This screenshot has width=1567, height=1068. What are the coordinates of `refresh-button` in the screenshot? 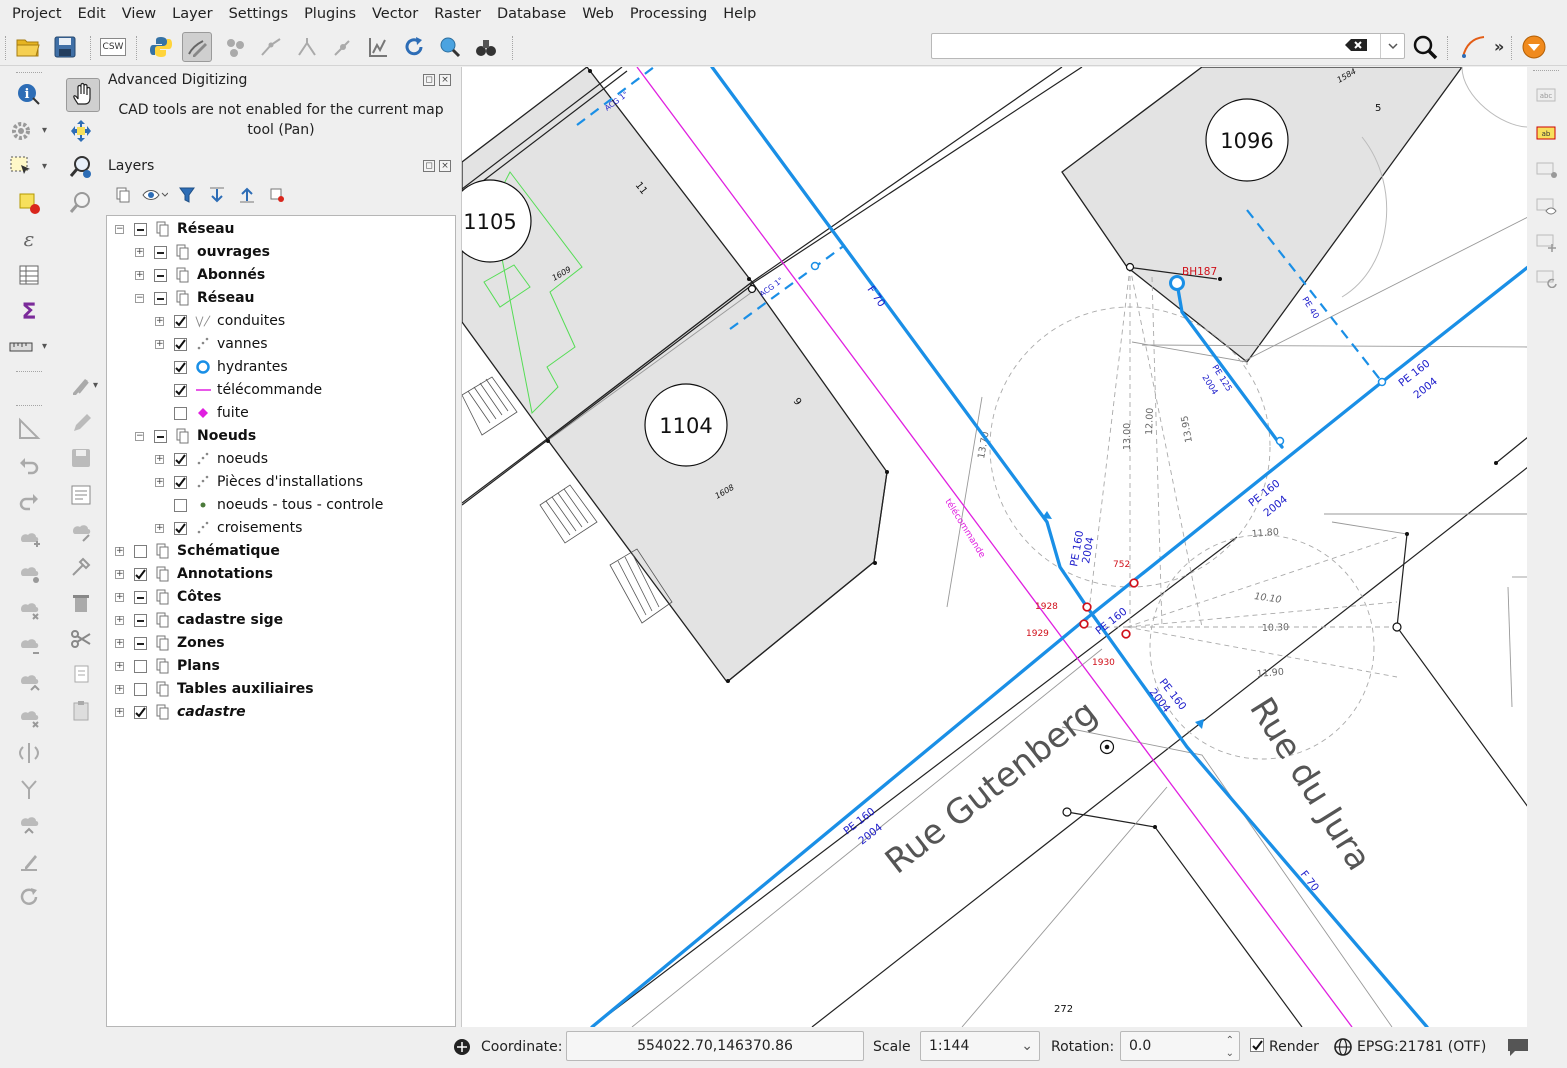 It's located at (414, 47).